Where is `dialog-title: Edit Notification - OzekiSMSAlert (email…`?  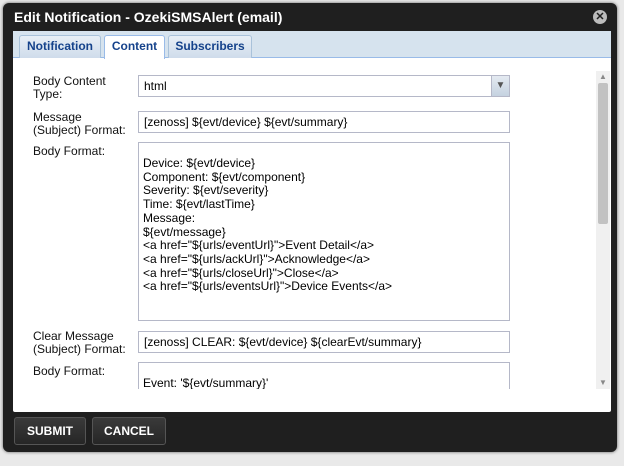
dialog-title: Edit Notification - OzekiSMSAlert (email… is located at coordinates (148, 17).